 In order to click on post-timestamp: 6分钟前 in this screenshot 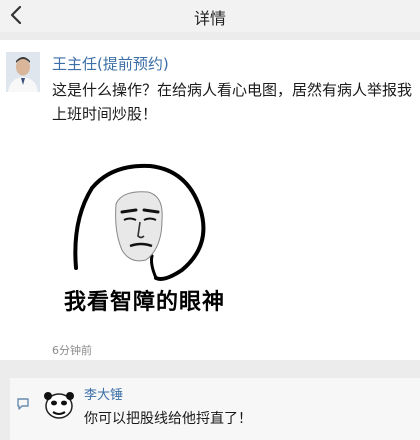, I will do `click(72, 350)`.